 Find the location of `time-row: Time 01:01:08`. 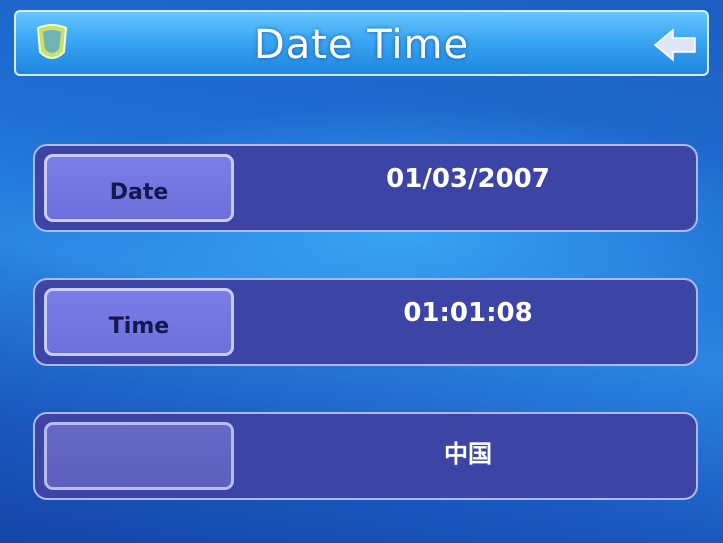

time-row: Time 01:01:08 is located at coordinates (365, 322).